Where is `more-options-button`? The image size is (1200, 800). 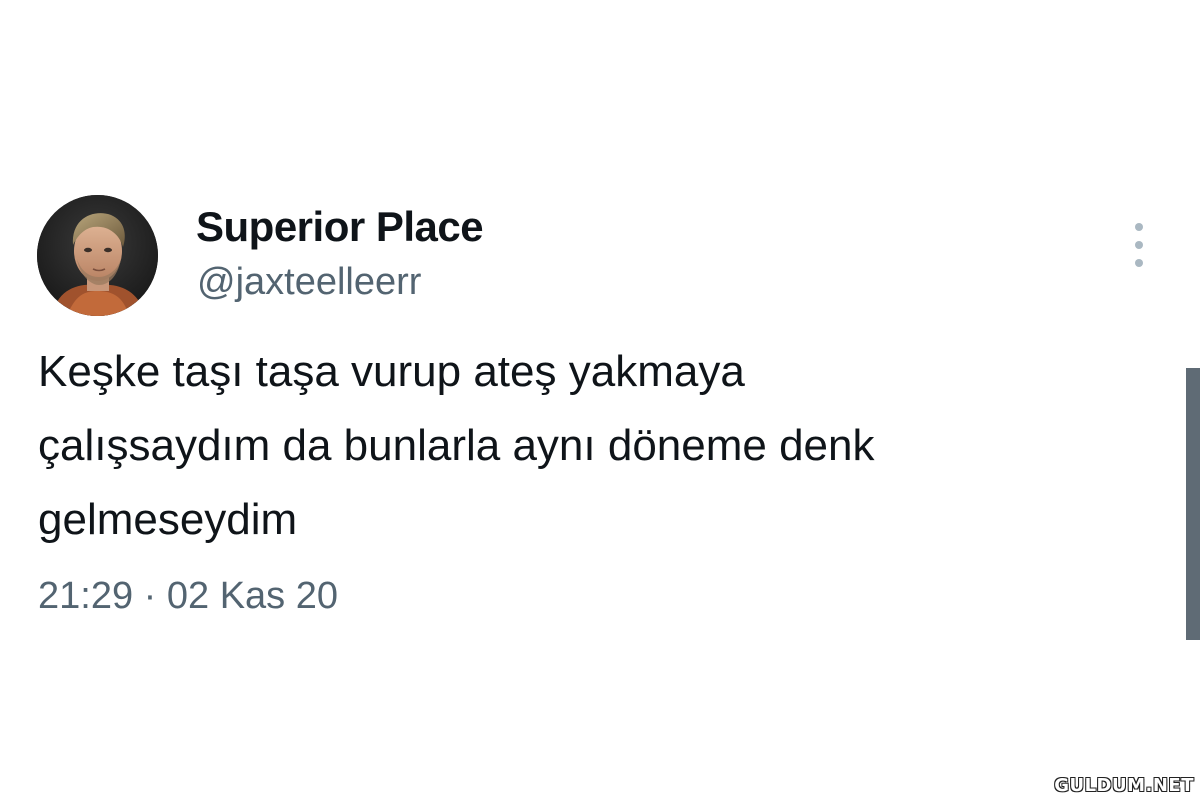
more-options-button is located at coordinates (1139, 245).